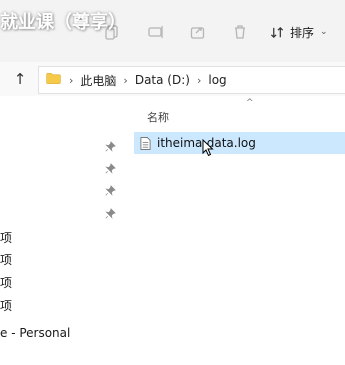 This screenshot has width=345, height=365. Describe the element at coordinates (20, 79) in the screenshot. I see `up-arrow-icon: ↑` at that location.